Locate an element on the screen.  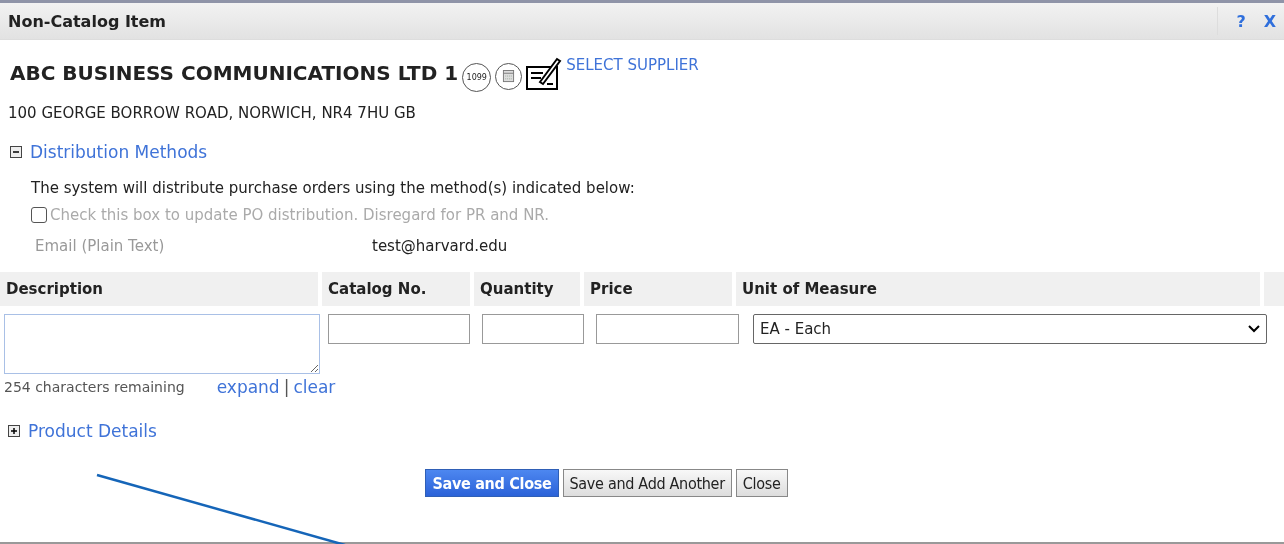
expand-icon is located at coordinates (14, 431).